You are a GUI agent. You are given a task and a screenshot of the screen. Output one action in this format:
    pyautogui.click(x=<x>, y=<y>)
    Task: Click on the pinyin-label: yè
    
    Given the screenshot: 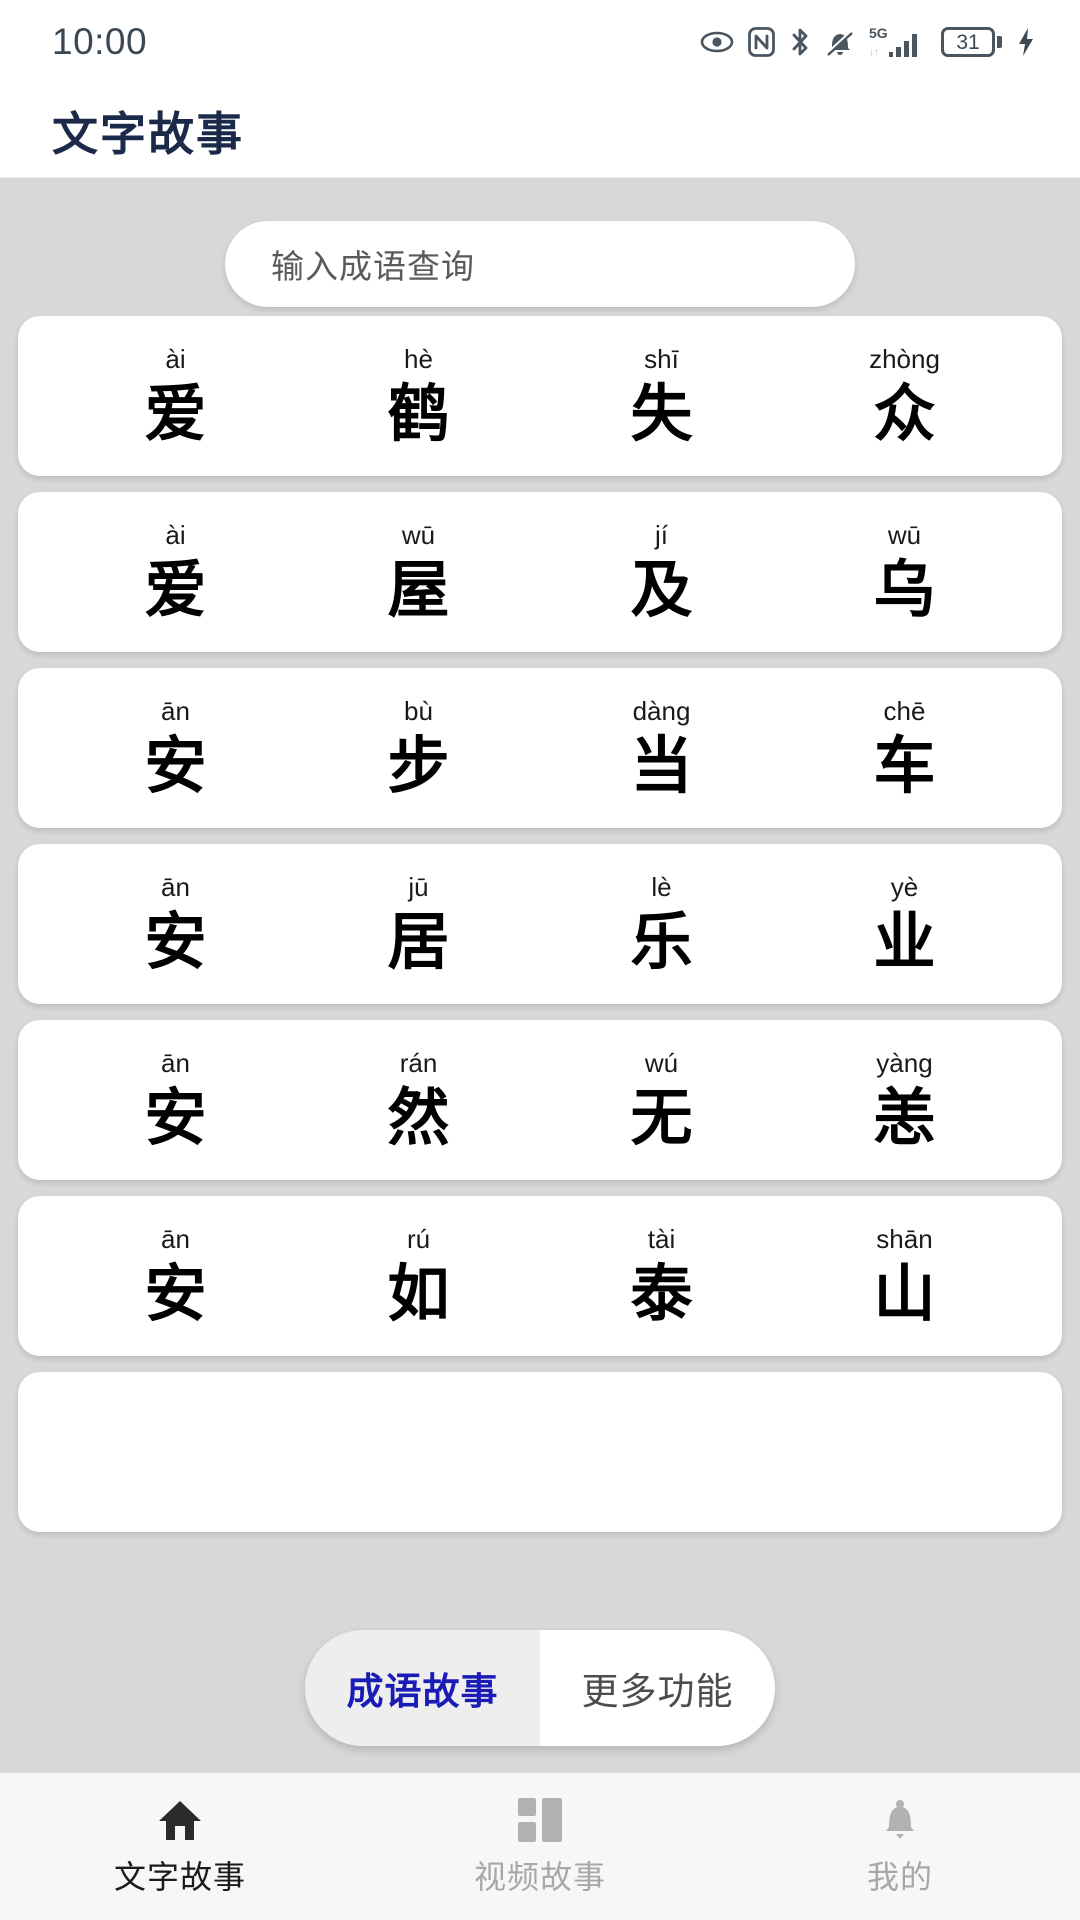 What is the action you would take?
    pyautogui.click(x=904, y=887)
    